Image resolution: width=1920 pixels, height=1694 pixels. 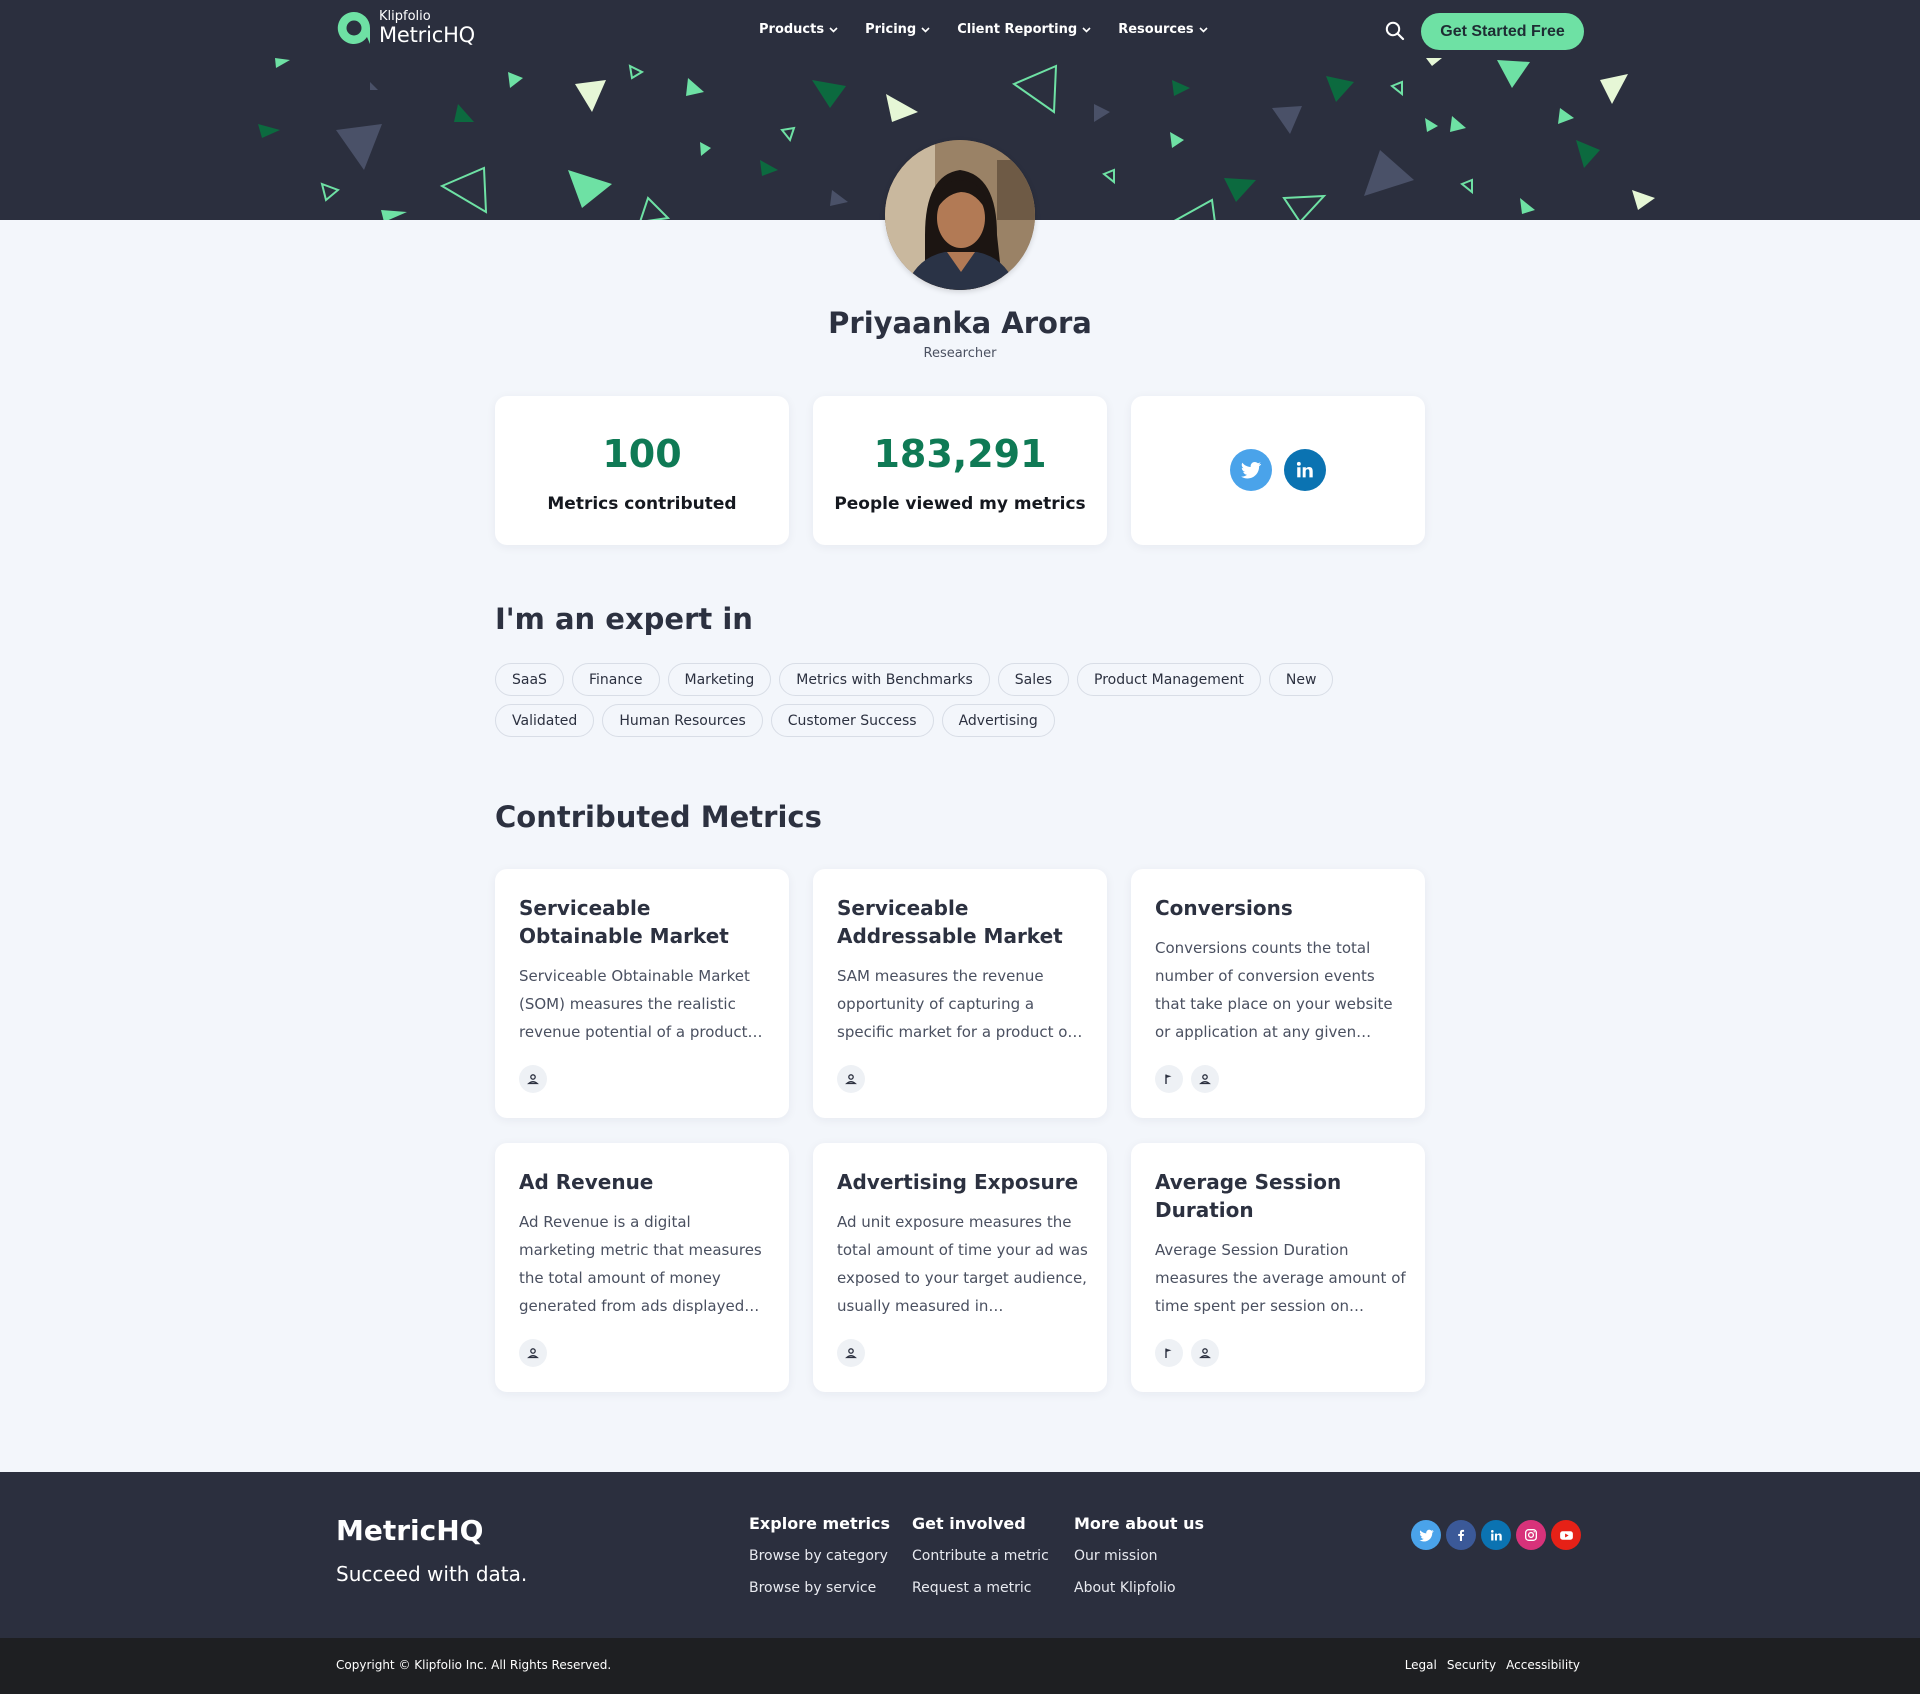 I want to click on tag: Product Management, so click(x=1169, y=679).